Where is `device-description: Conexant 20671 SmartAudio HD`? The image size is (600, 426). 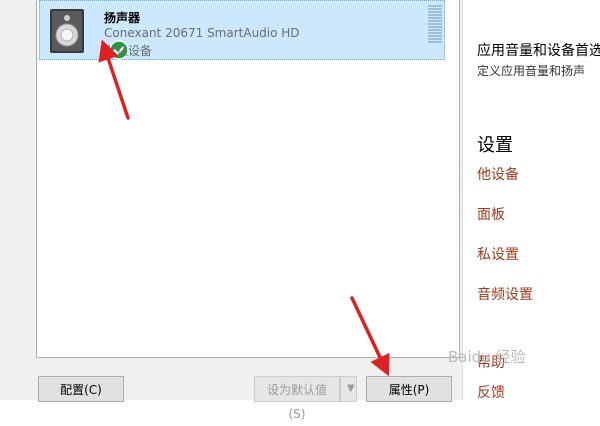
device-description: Conexant 20671 SmartAudio HD is located at coordinates (202, 33).